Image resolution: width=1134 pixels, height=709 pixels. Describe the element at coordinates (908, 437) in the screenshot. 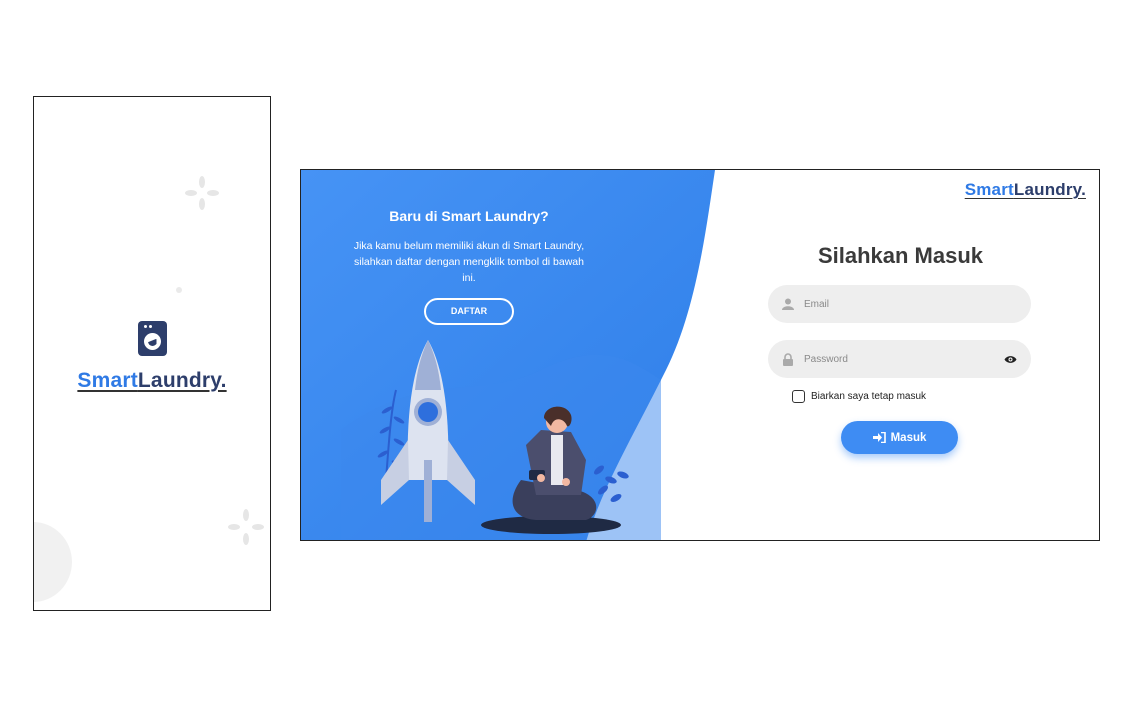

I see `login-button-label: Masuk` at that location.